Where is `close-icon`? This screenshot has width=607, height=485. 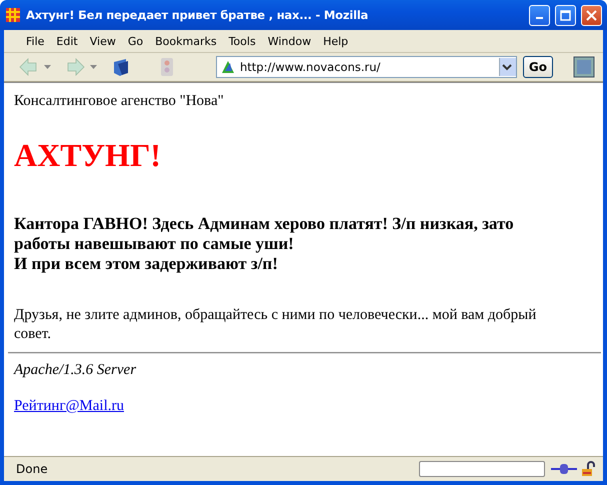
close-icon is located at coordinates (591, 15).